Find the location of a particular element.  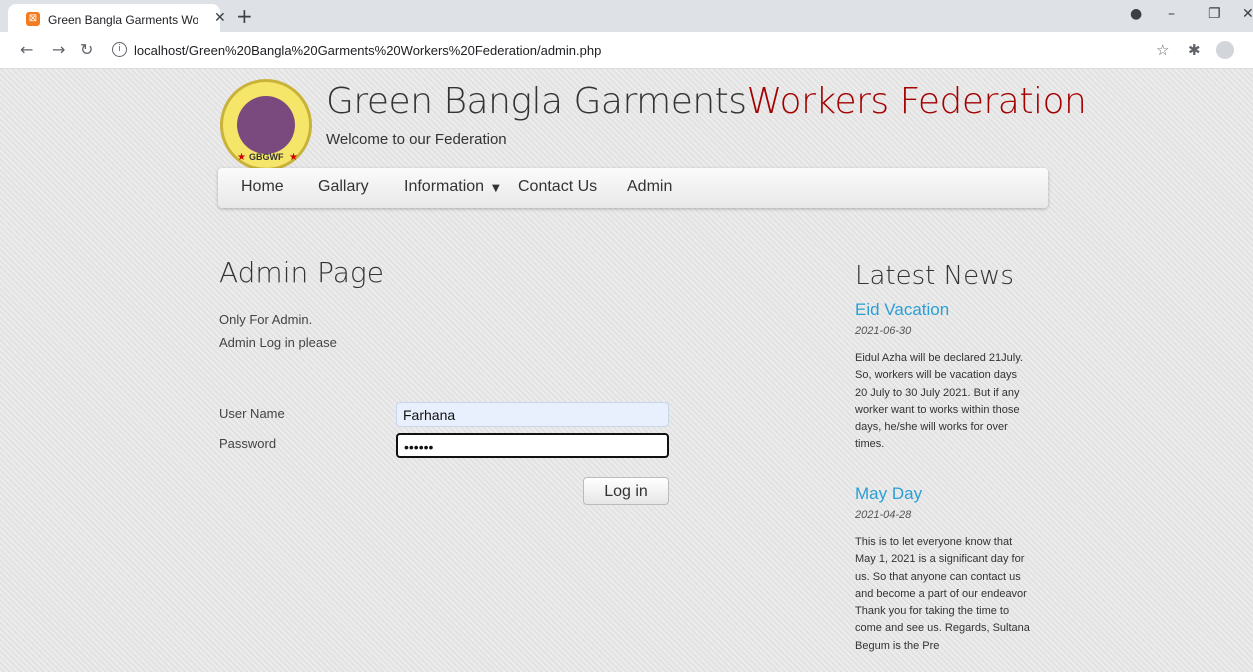

nav-gallary: Gallary is located at coordinates (343, 187).